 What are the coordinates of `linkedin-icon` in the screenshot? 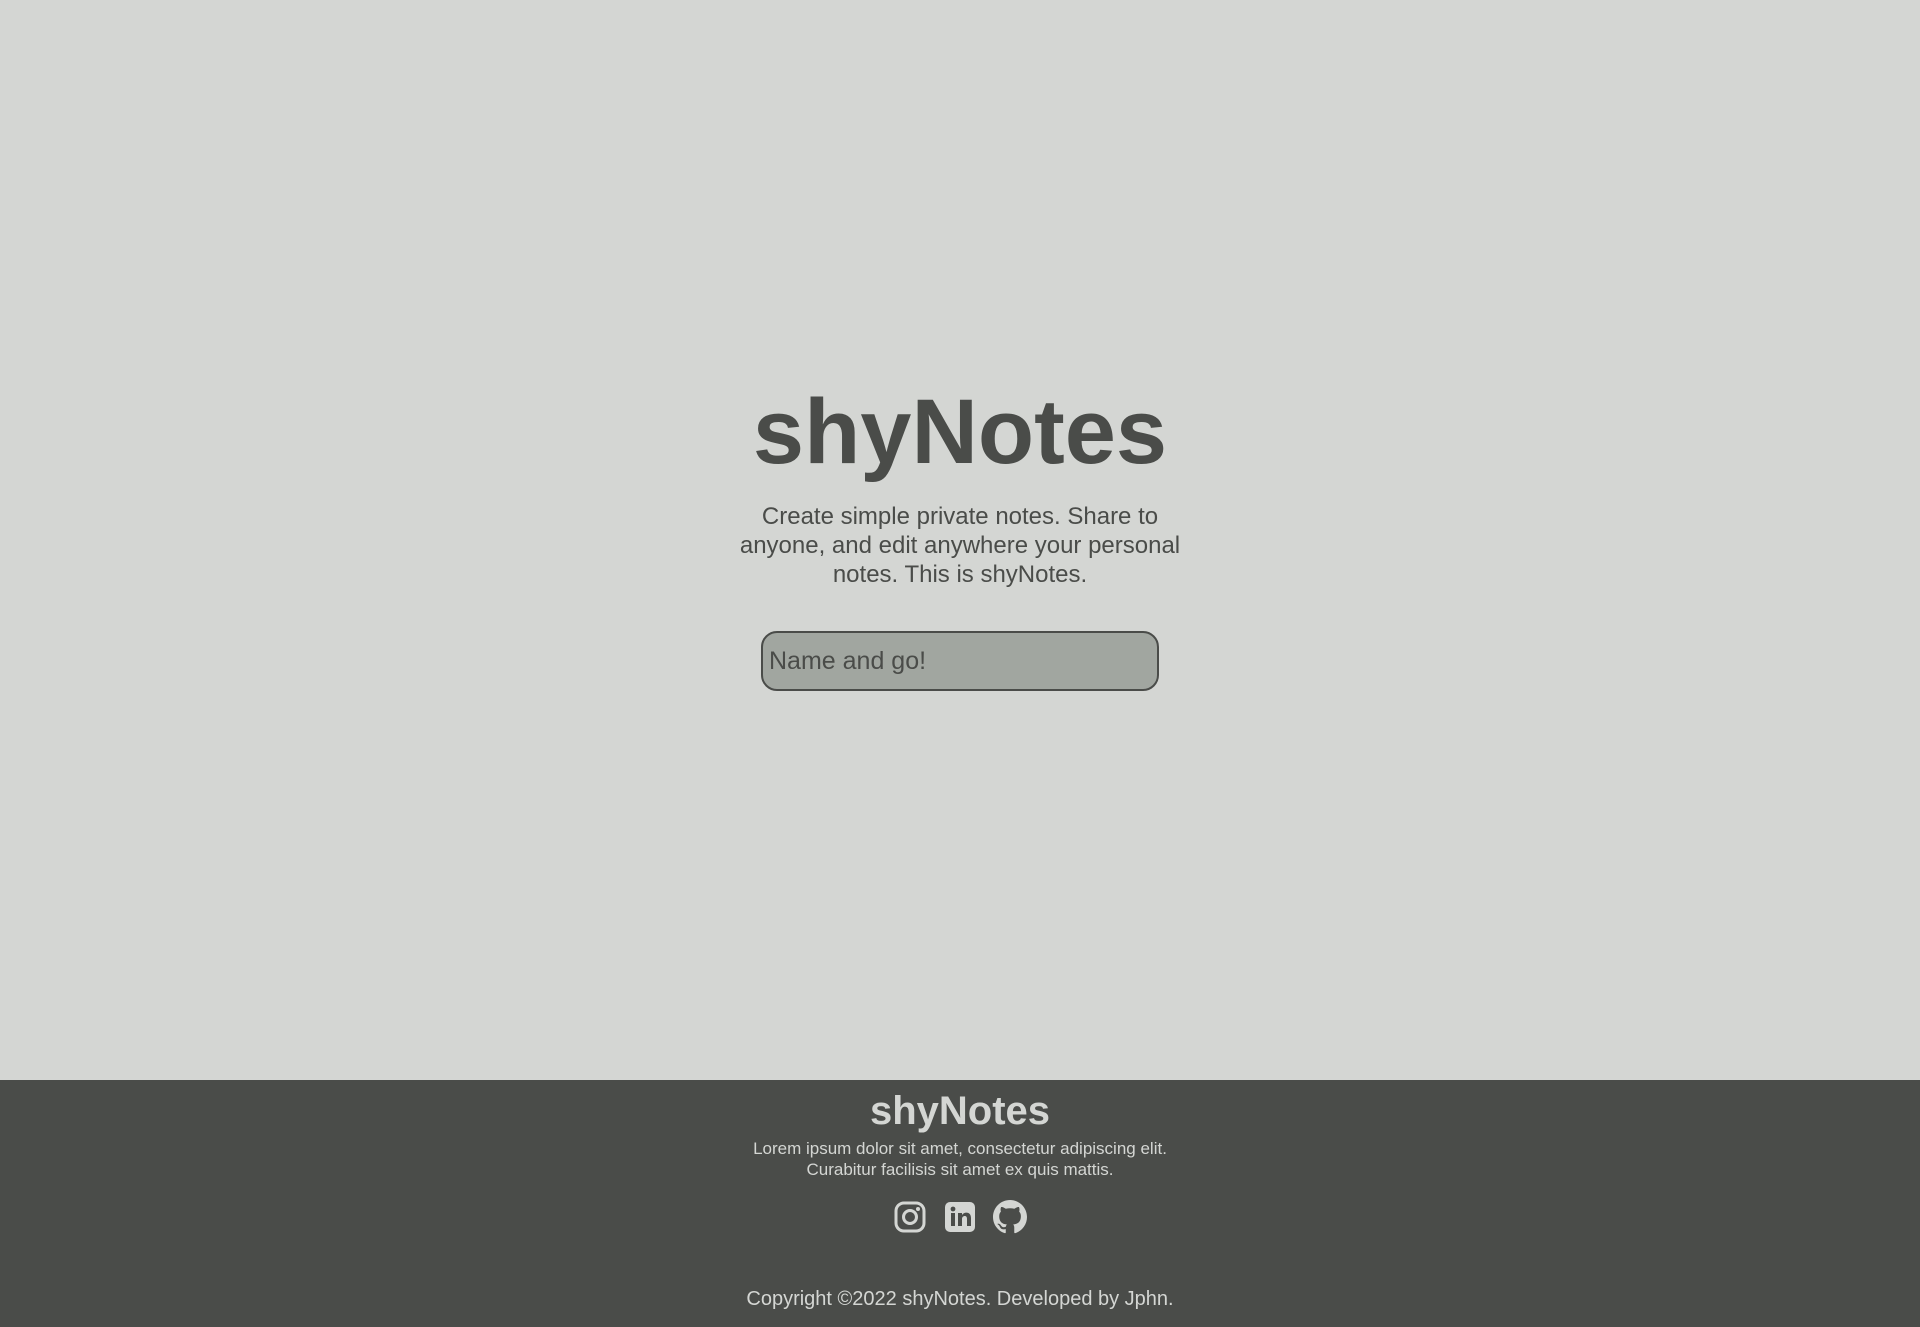 It's located at (960, 1217).